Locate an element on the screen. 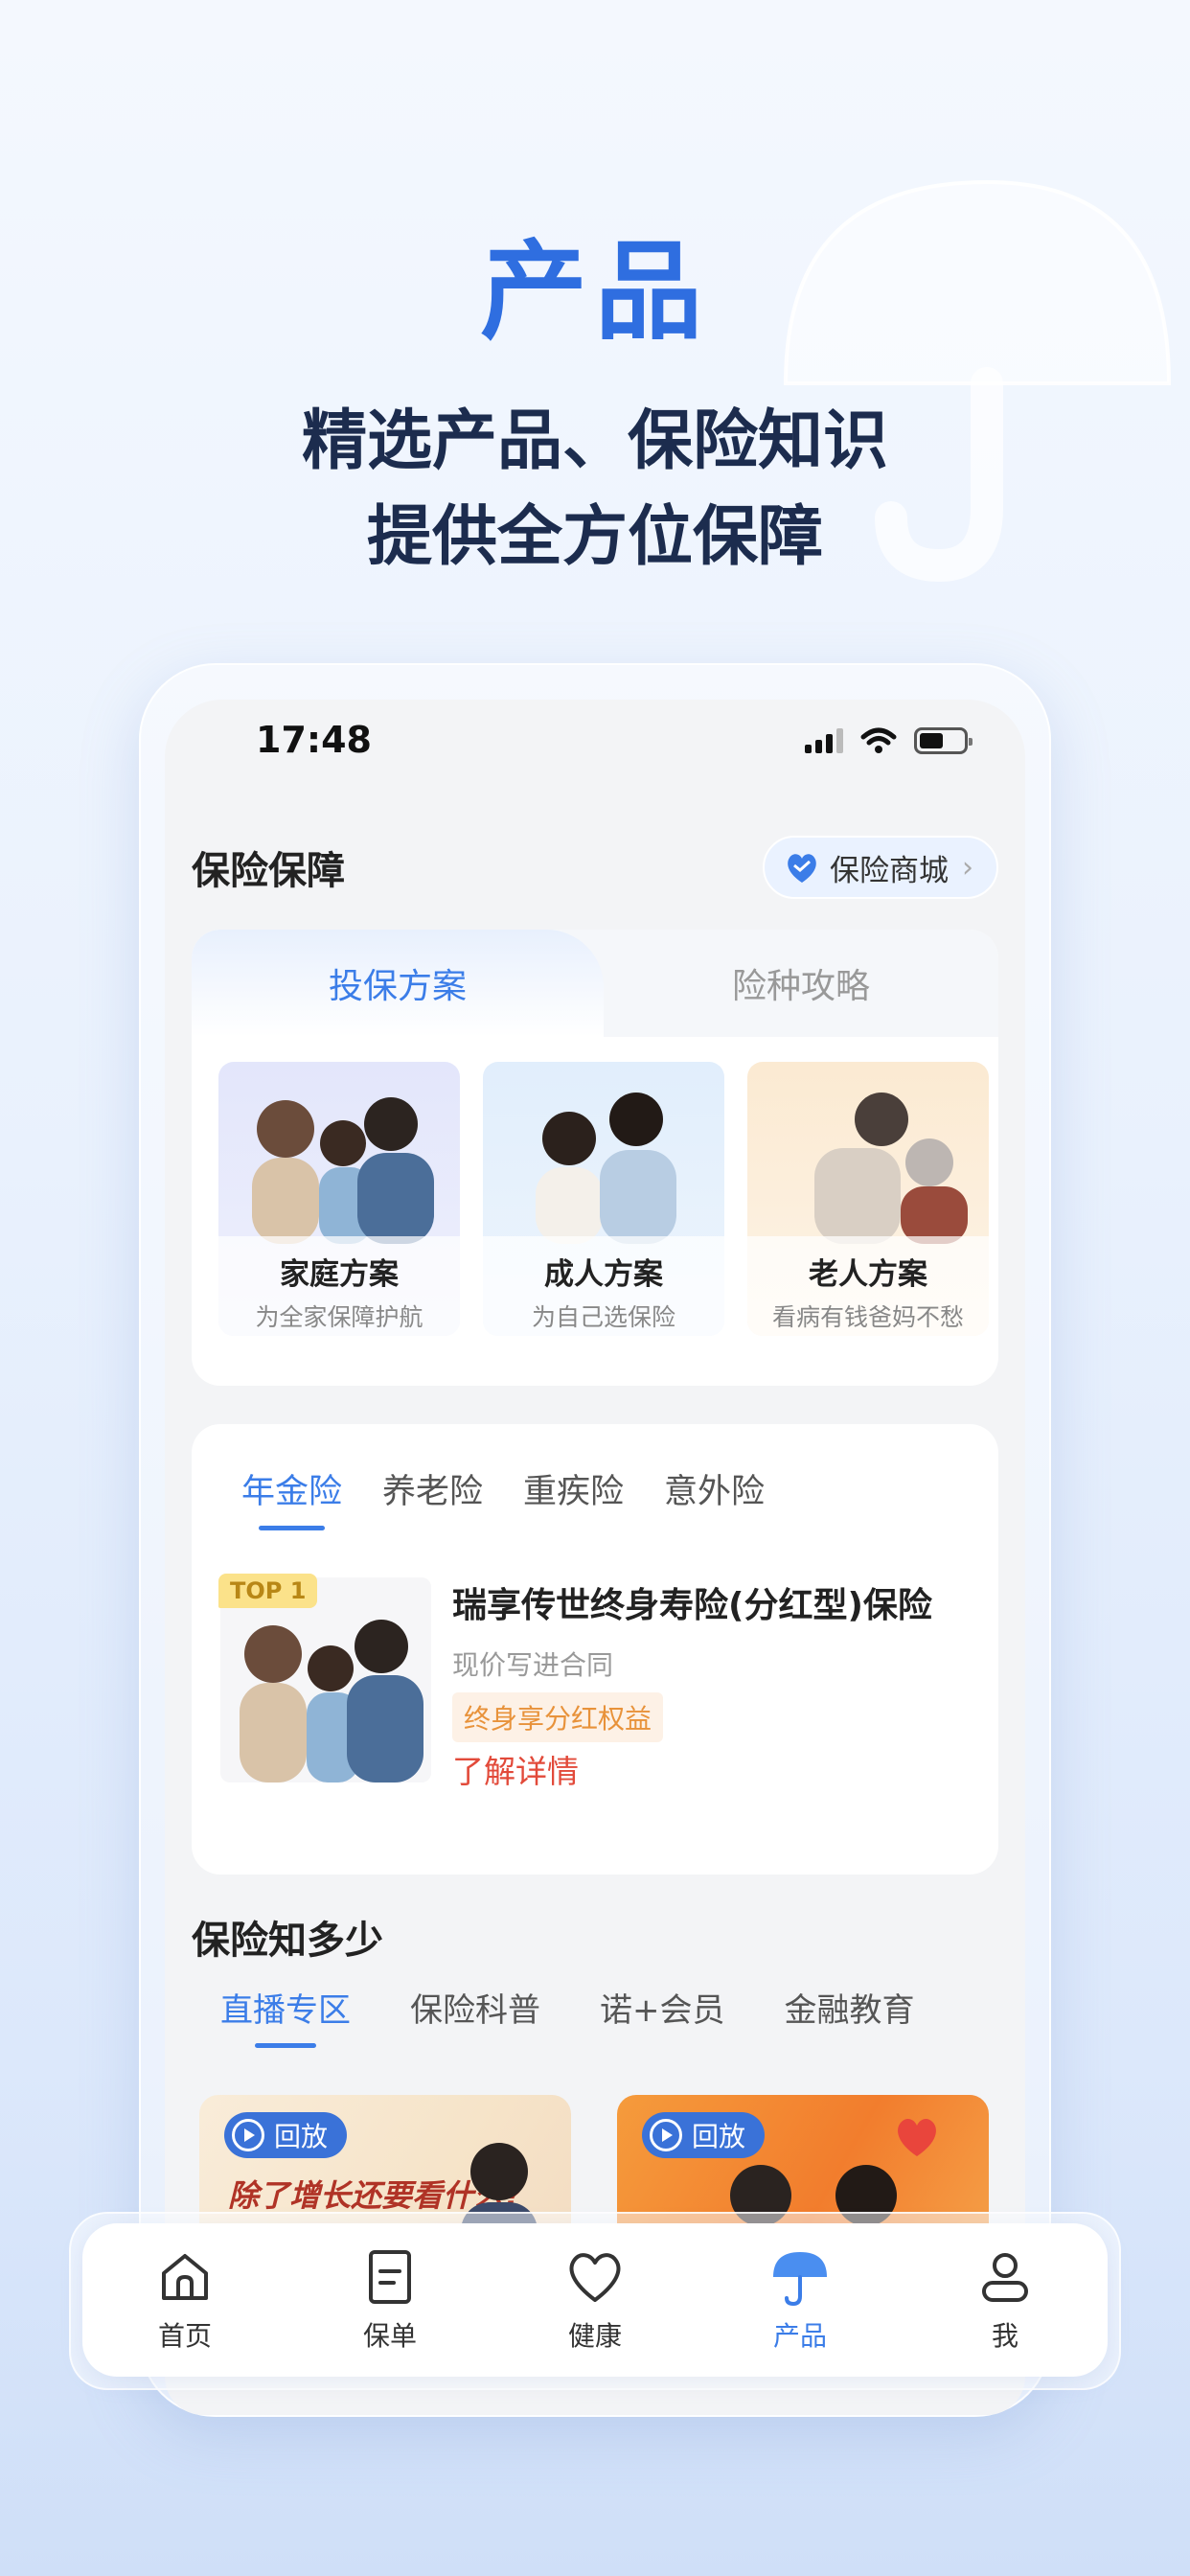  insurance-mall-button: 保险商城 › is located at coordinates (881, 867).